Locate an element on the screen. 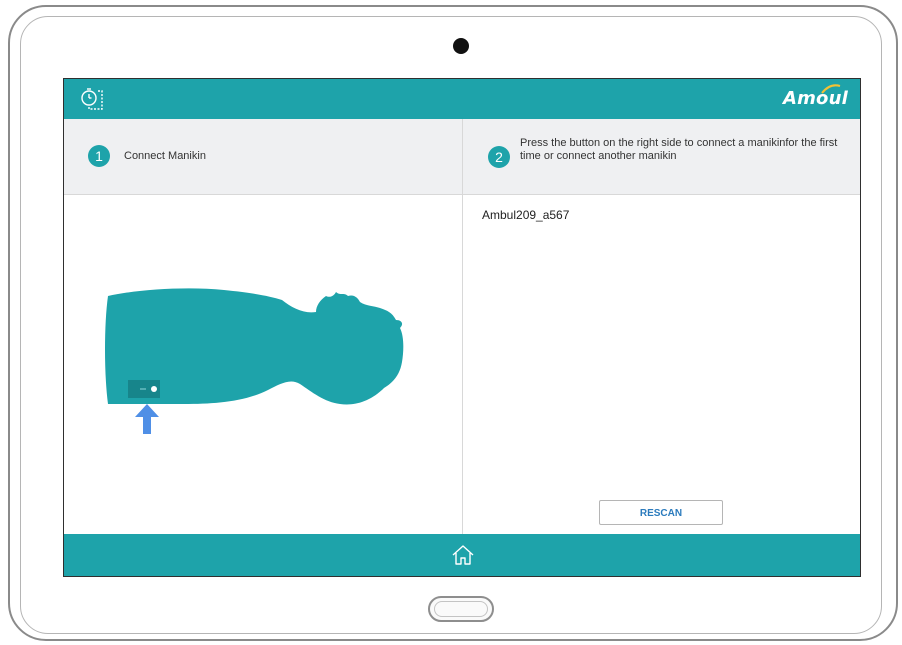 This screenshot has height=645, width=902. arrow-up-icon is located at coordinates (147, 419).